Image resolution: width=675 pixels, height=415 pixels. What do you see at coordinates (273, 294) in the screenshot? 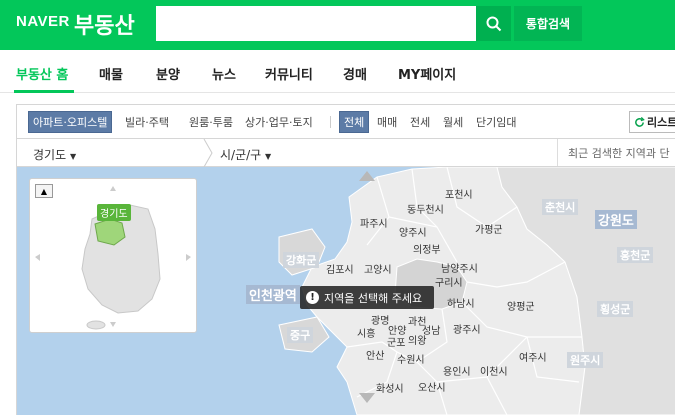
I see `region-label-incheon: 인천광역` at bounding box center [273, 294].